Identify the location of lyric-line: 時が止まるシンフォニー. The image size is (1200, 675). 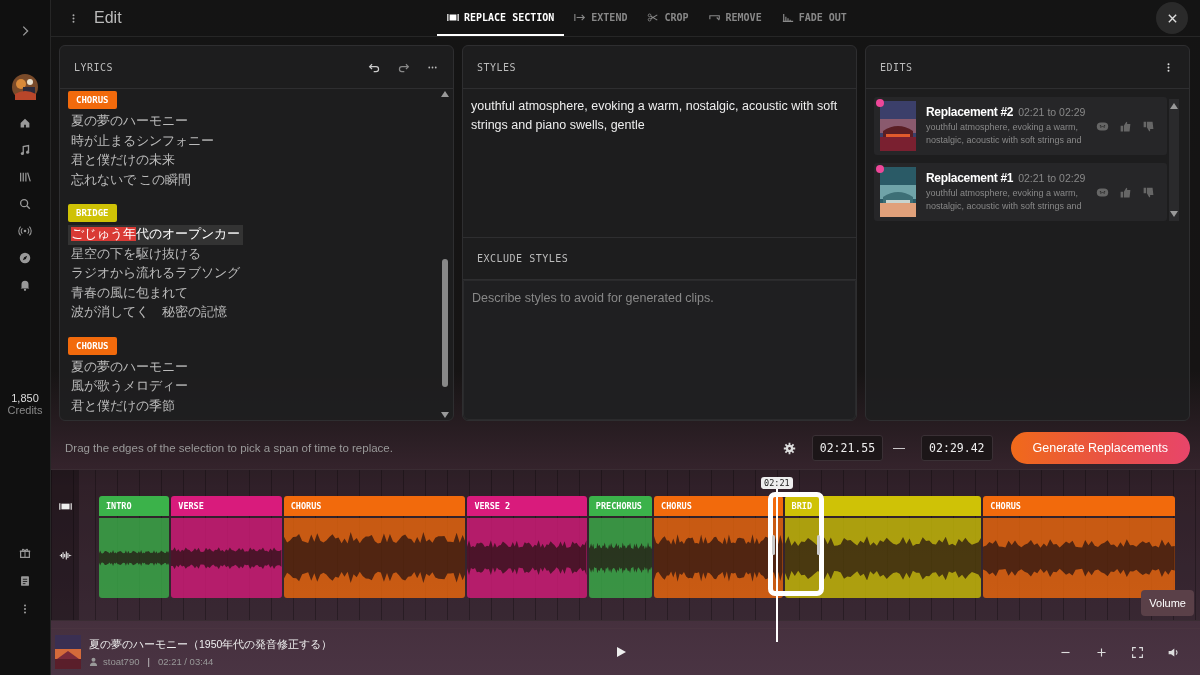
(142, 141).